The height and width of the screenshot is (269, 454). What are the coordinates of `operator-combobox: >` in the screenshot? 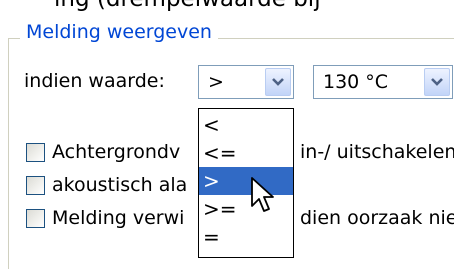 It's located at (246, 82).